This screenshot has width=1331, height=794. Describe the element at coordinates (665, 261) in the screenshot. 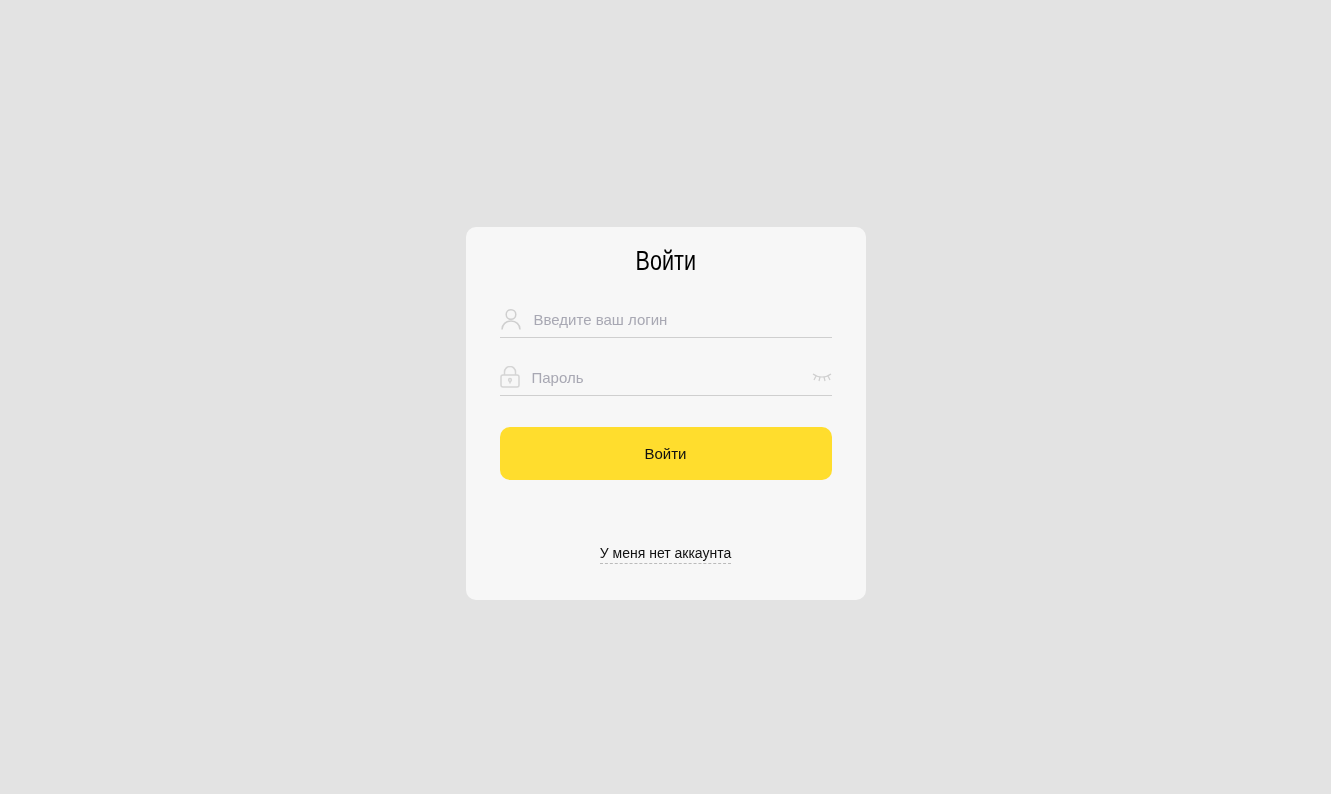

I see `form-title: Войти` at that location.